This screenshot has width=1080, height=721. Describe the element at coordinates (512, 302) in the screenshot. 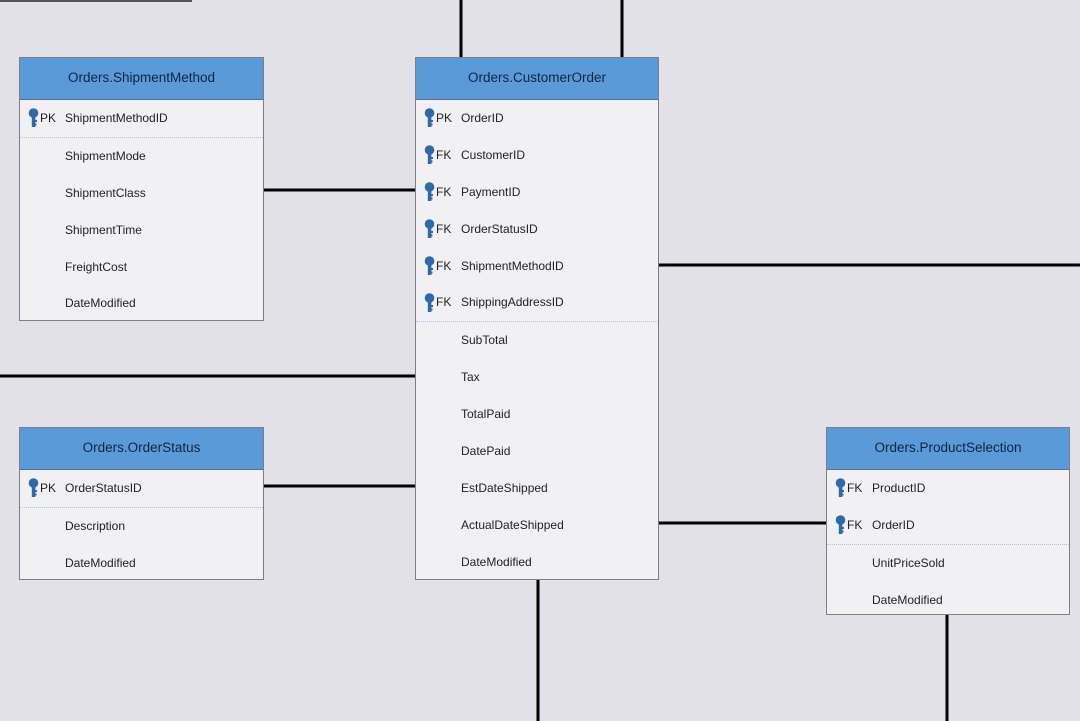

I see `column-name: ShippingAddressID` at that location.